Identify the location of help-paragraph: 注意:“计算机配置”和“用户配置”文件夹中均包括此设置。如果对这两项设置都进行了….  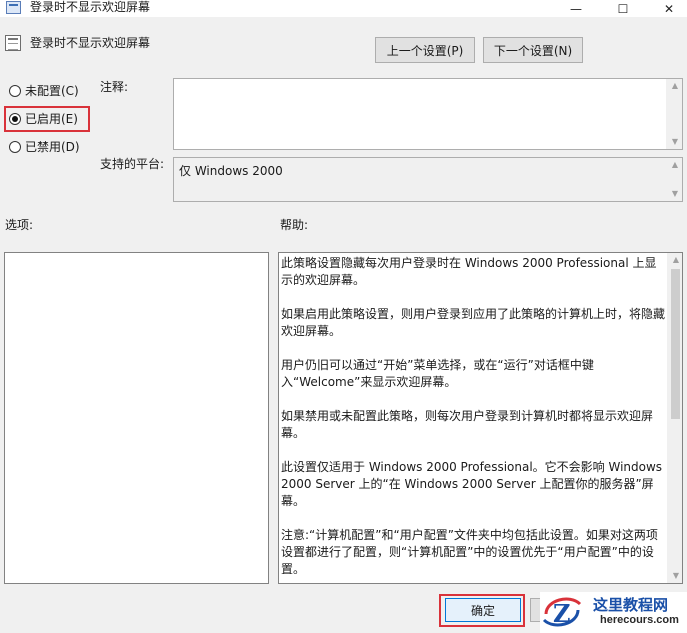
(469, 552).